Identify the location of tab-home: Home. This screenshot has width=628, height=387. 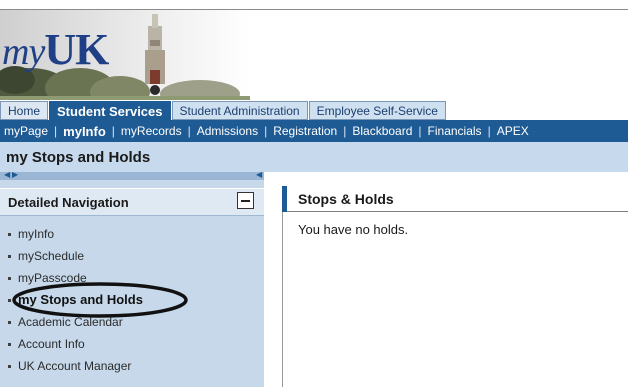
(24, 110).